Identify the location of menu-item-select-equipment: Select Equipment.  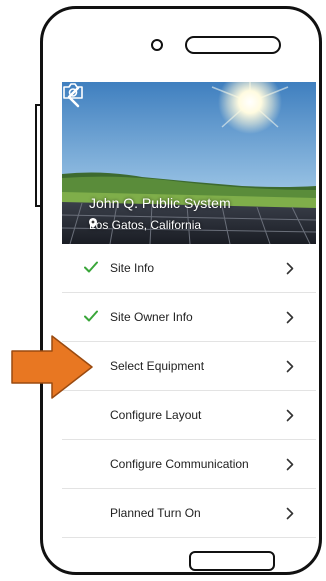
(189, 366).